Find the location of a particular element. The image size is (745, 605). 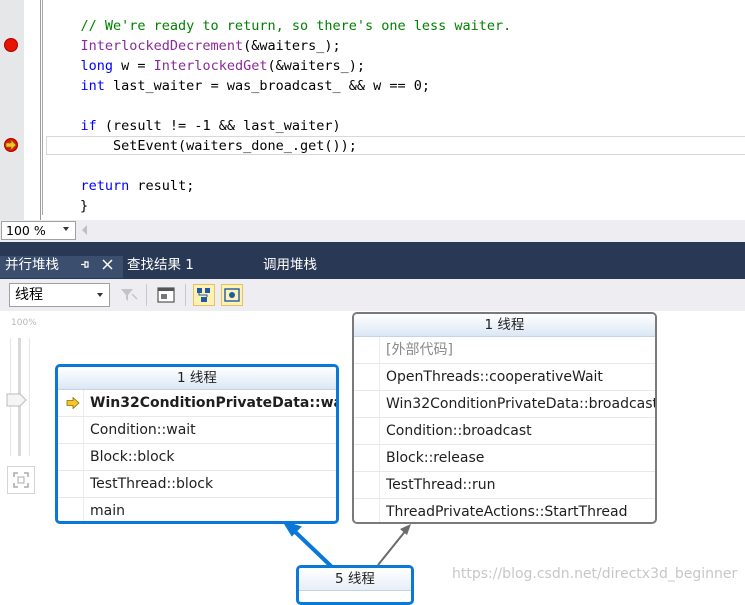

auto-scroll-icon is located at coordinates (203, 295).